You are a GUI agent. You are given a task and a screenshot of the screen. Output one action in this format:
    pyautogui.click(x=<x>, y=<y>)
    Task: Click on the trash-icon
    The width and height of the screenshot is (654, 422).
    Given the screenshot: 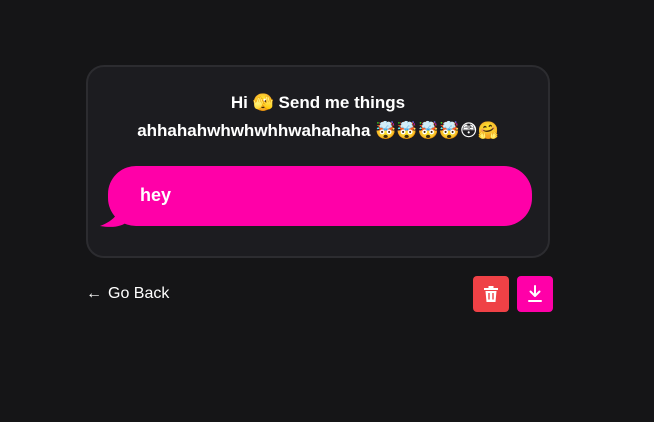 What is the action you would take?
    pyautogui.click(x=491, y=294)
    